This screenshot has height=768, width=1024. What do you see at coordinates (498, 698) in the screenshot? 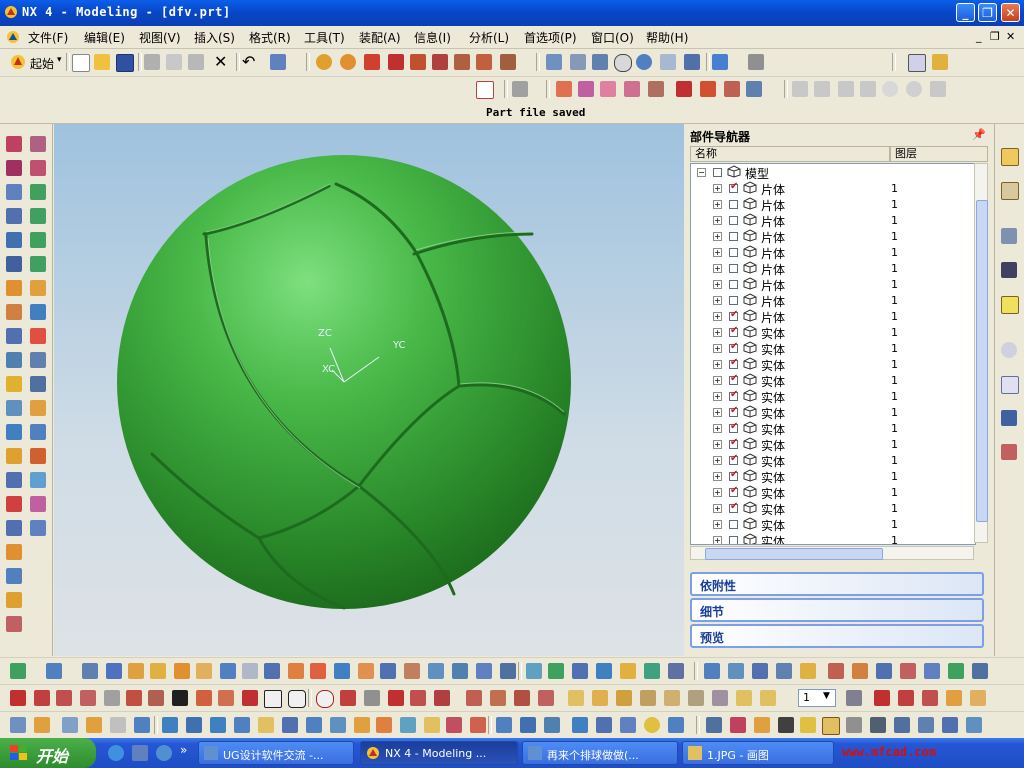
I see `combined-projection-icon` at bounding box center [498, 698].